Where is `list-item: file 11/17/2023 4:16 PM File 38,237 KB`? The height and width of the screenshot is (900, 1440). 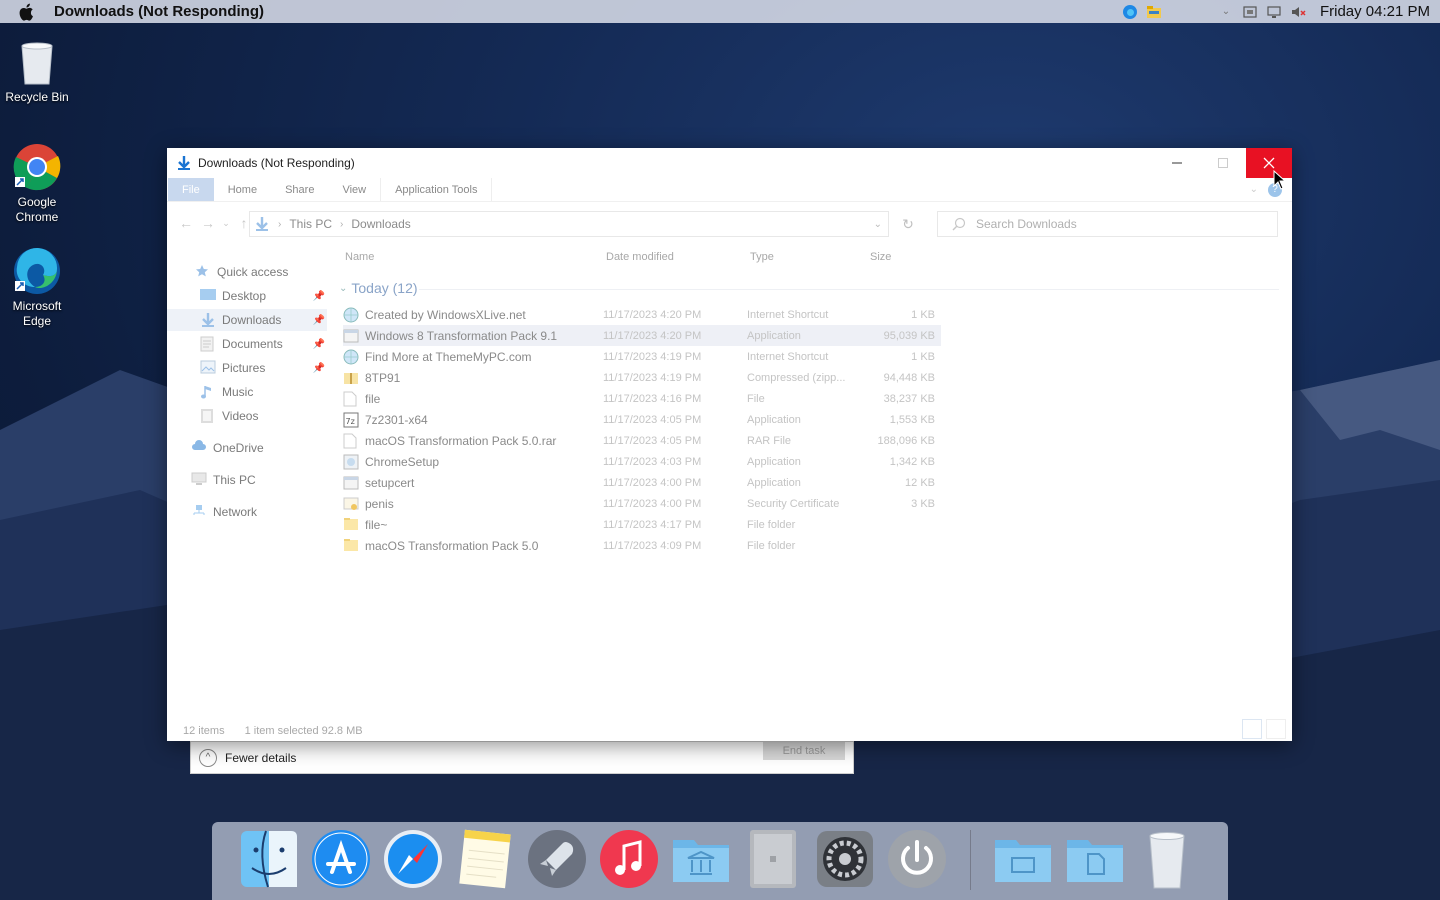
list-item: file 11/17/2023 4:16 PM File 38,237 KB is located at coordinates (642, 398).